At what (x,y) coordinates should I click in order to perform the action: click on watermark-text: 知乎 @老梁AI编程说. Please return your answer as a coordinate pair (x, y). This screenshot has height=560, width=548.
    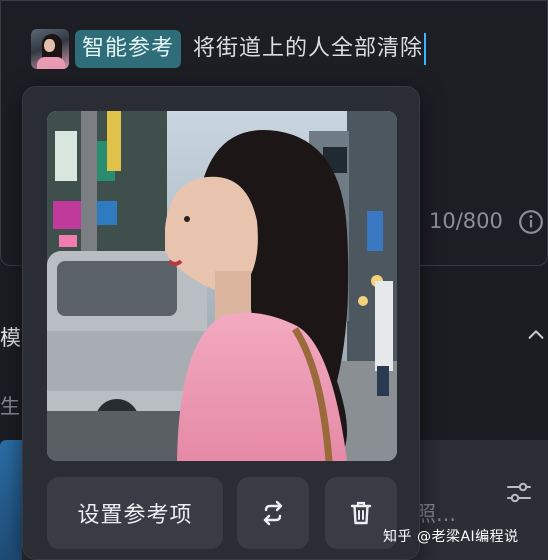
    Looking at the image, I should click on (451, 537).